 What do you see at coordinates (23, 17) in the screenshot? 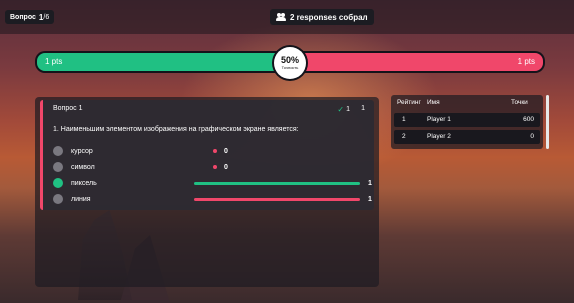
I see `question-counter-label: Вопрос` at bounding box center [23, 17].